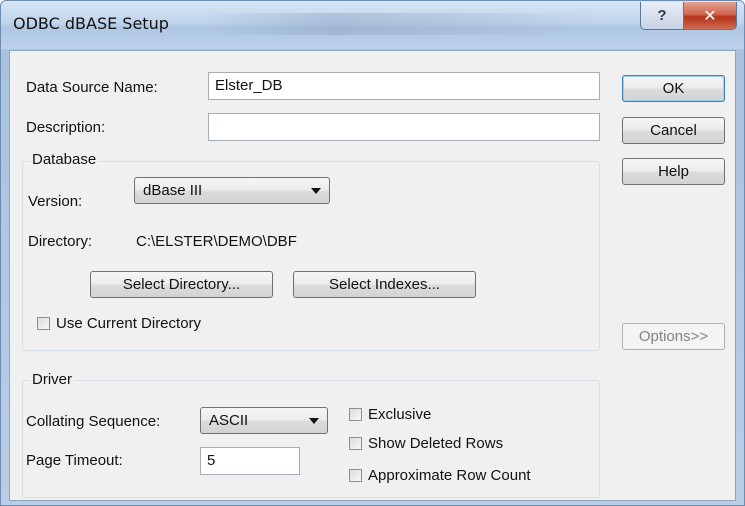  I want to click on approximate-row-count-checkbox: Approximate Row Count, so click(440, 475).